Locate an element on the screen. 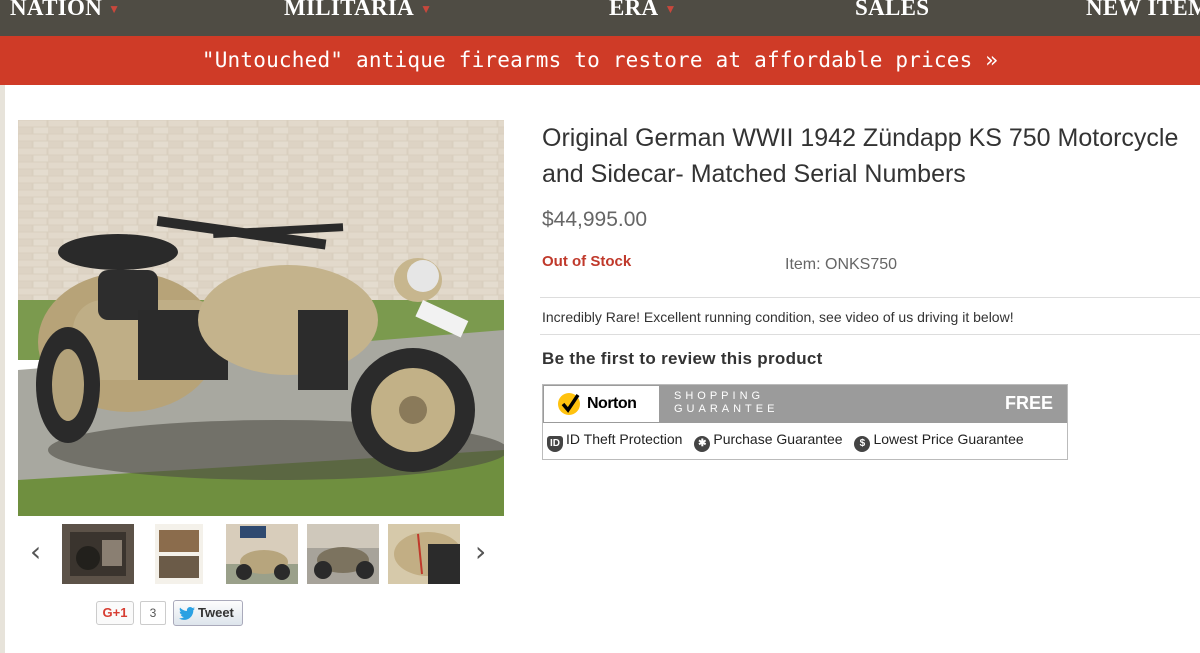 This screenshot has width=1200, height=653. nav-item-new-items: NEW ITEMS is located at coordinates (1143, 10).